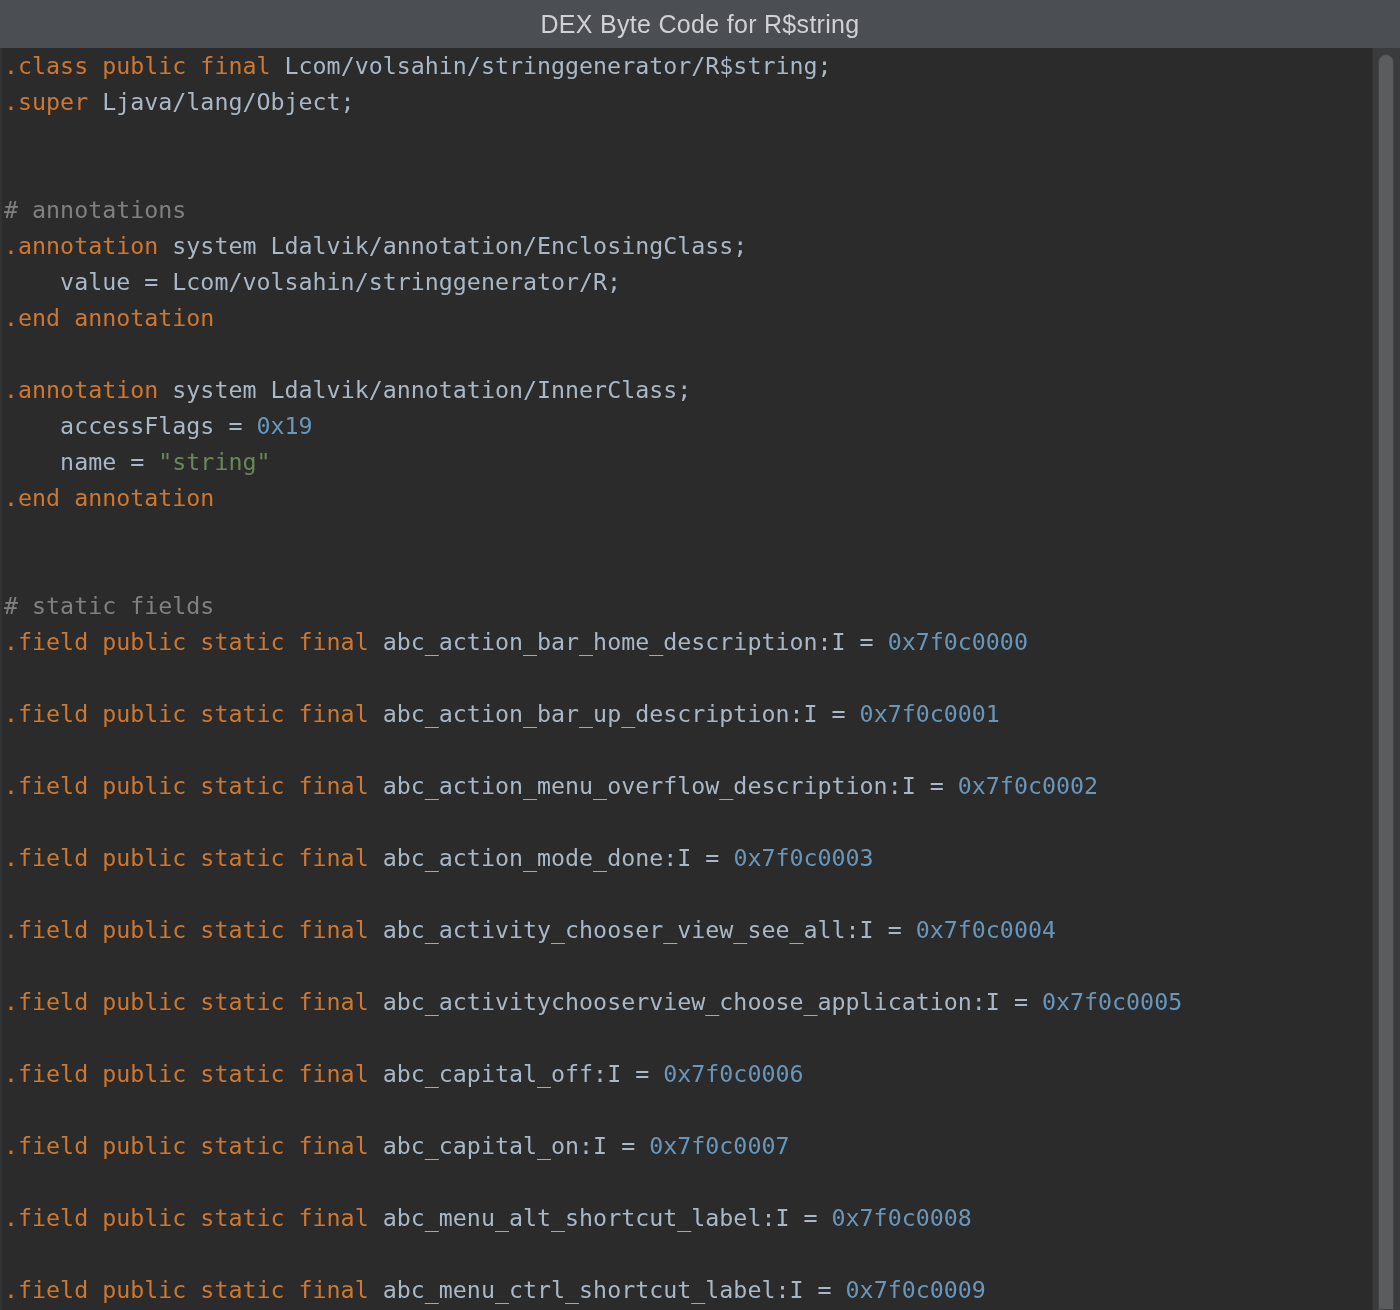 Image resolution: width=1400 pixels, height=1310 pixels. I want to click on code-text: abc_action_bar_up_description:I =, so click(614, 713).